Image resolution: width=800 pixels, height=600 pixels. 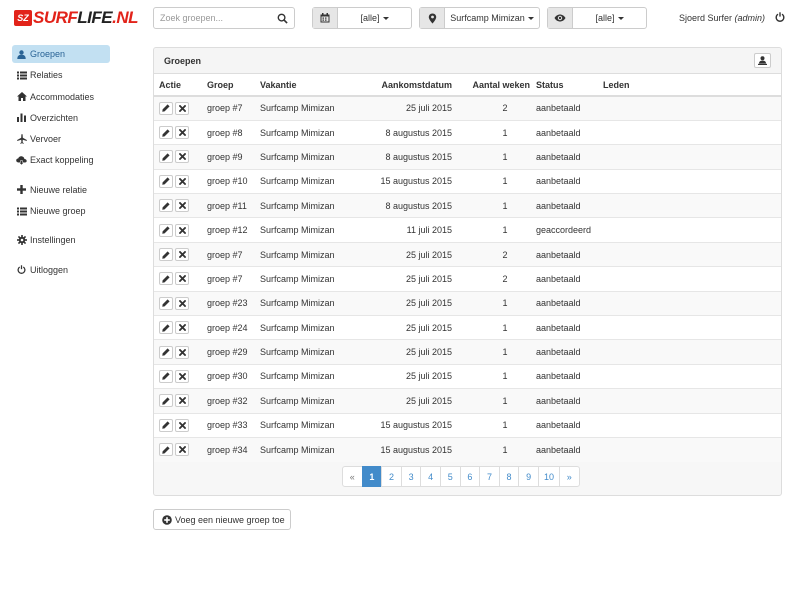 I want to click on sidebar-item-nieuwe-groep: Nieuwe groep, so click(x=61, y=211).